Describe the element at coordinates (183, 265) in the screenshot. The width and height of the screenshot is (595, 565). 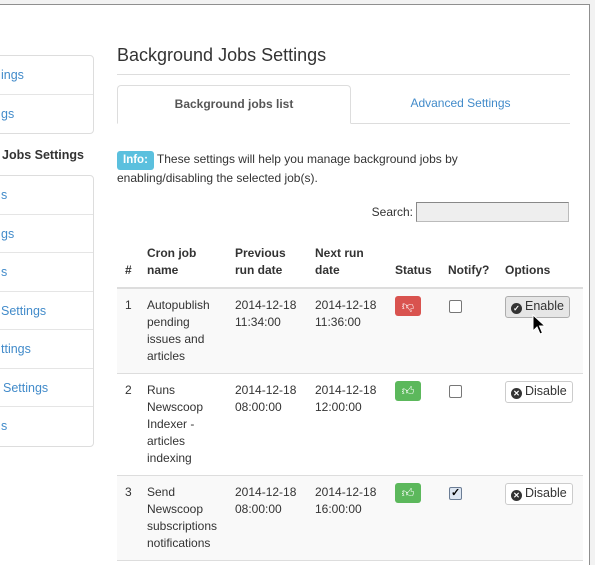
I see `col-header-name: Cron job name` at that location.